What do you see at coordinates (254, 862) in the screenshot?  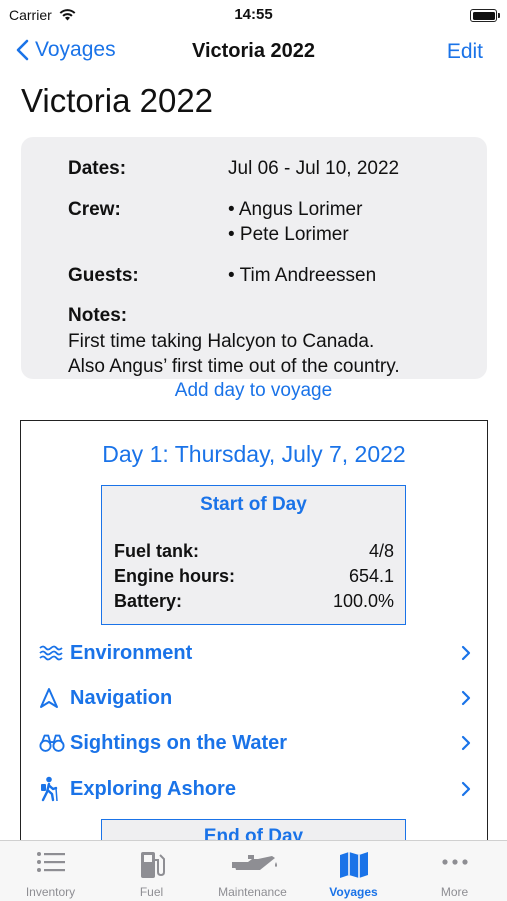 I see `oil-can-icon` at bounding box center [254, 862].